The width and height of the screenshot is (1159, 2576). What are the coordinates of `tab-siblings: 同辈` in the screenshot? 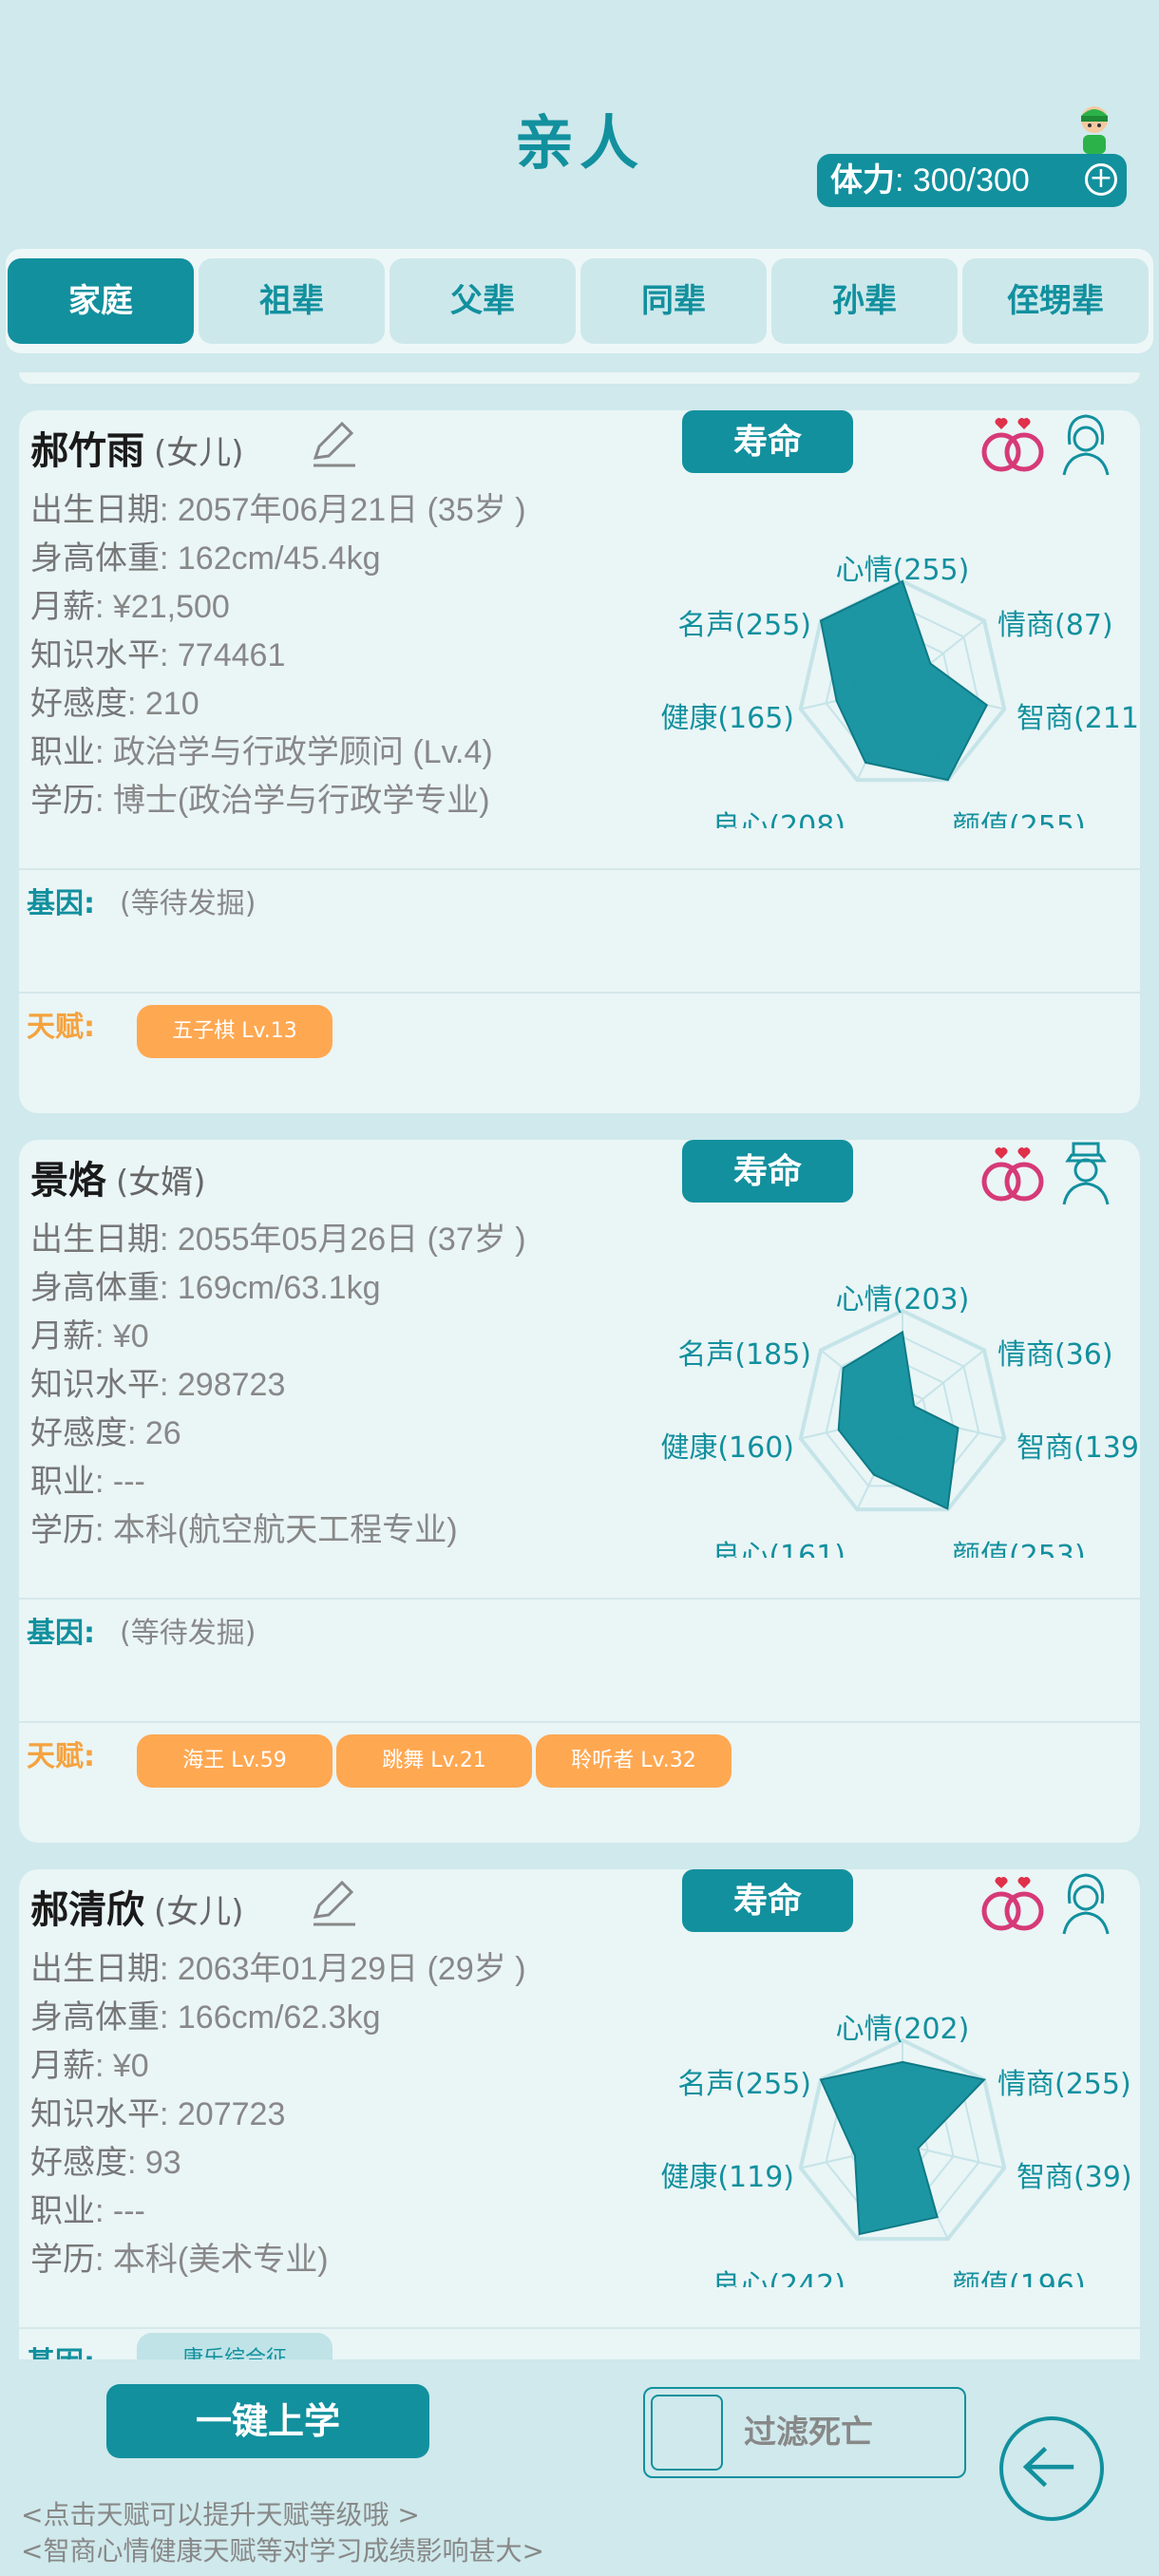 It's located at (673, 301).